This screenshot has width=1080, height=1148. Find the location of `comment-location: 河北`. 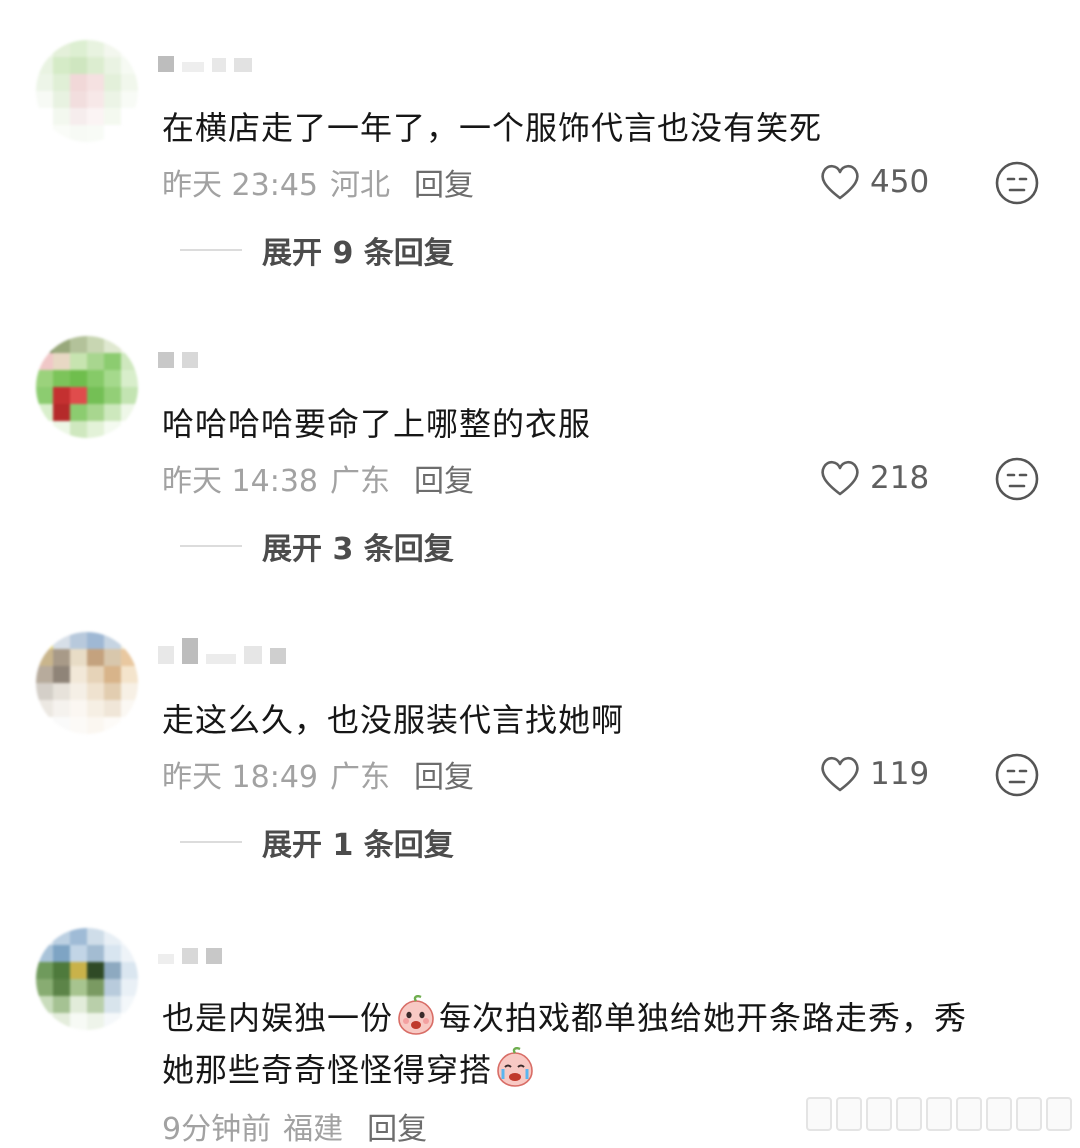

comment-location: 河北 is located at coordinates (360, 185).